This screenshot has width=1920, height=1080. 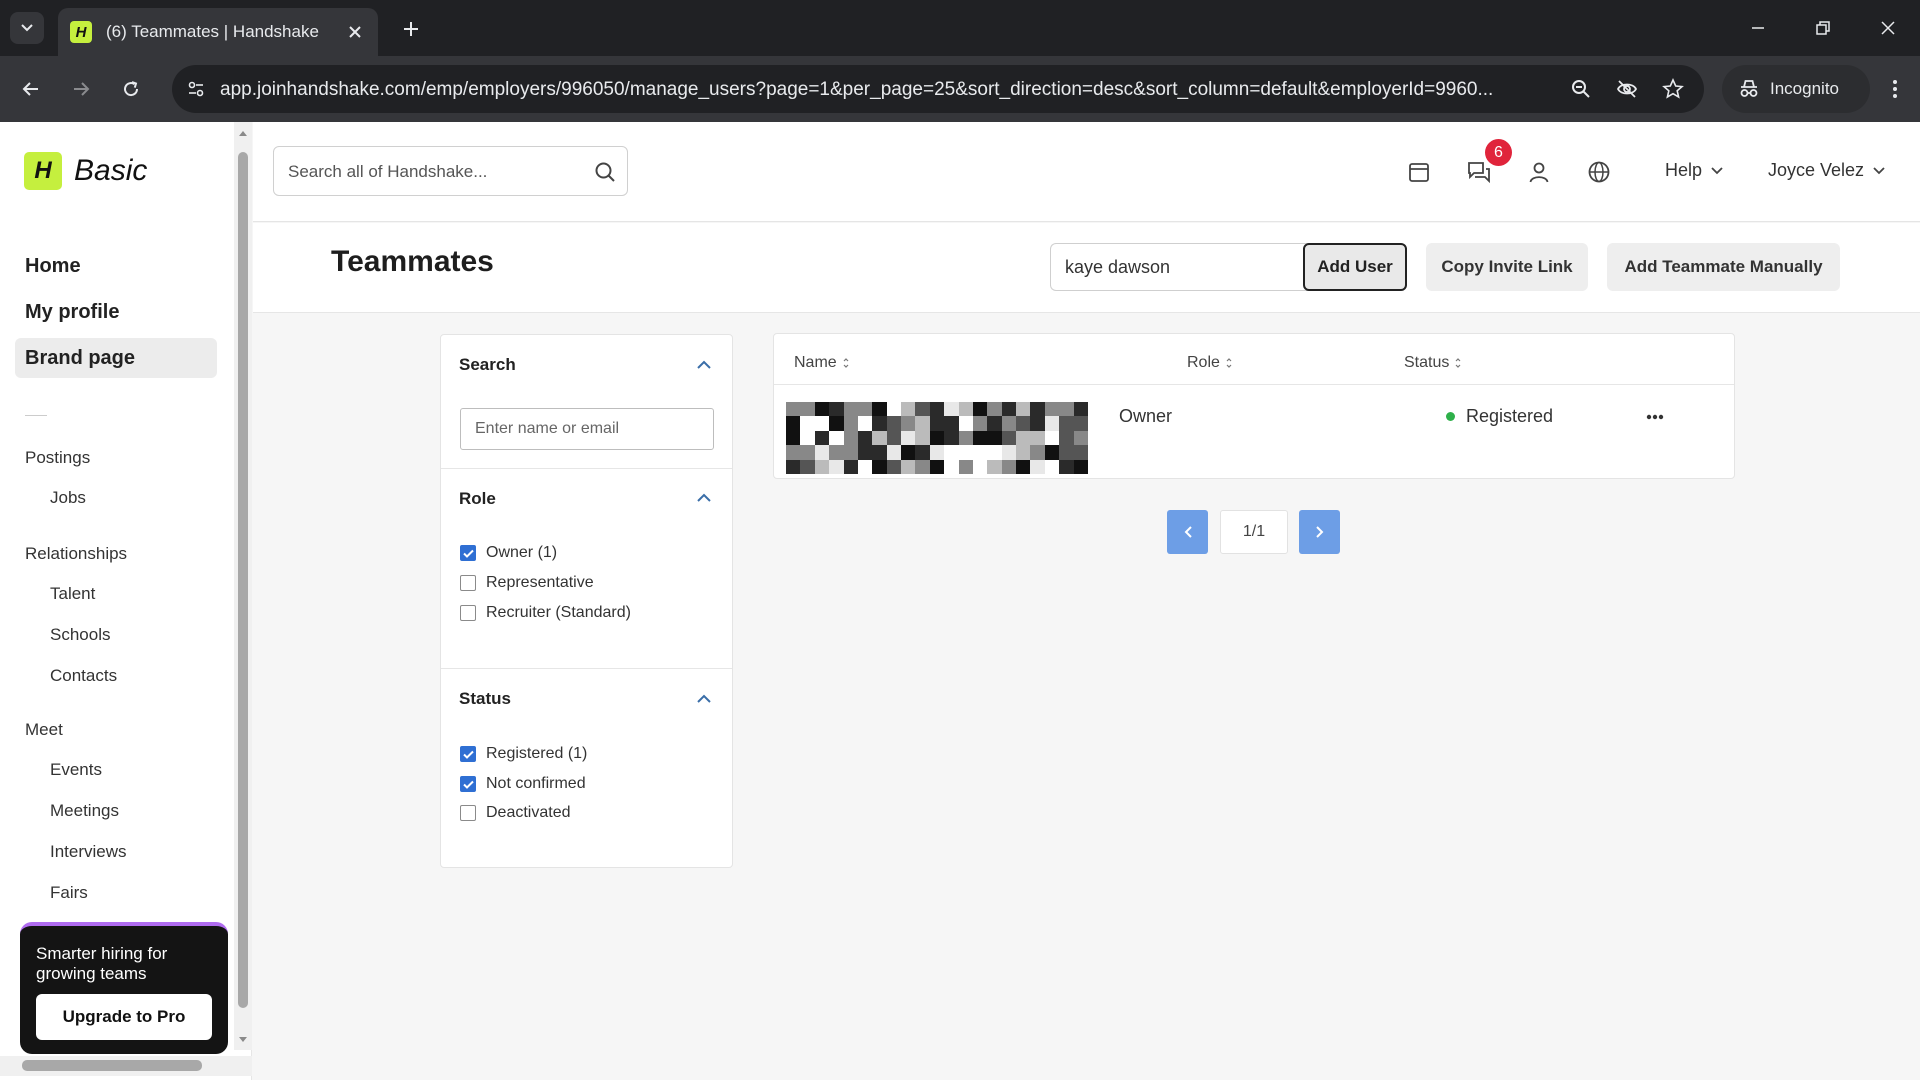 What do you see at coordinates (27, 28) in the screenshot?
I see `tab-search-button` at bounding box center [27, 28].